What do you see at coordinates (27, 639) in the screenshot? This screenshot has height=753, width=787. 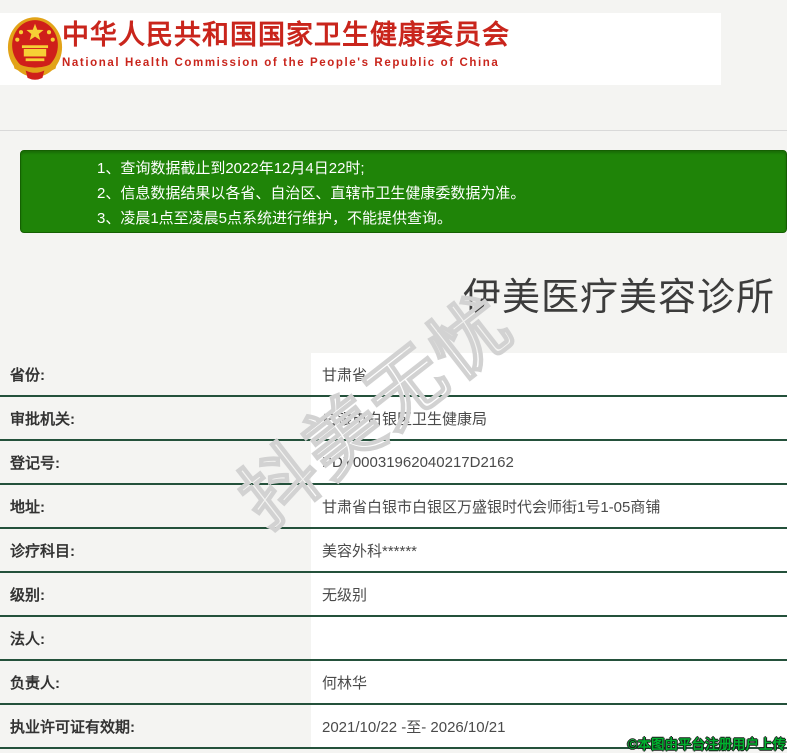 I see `field-label: 法人:` at bounding box center [27, 639].